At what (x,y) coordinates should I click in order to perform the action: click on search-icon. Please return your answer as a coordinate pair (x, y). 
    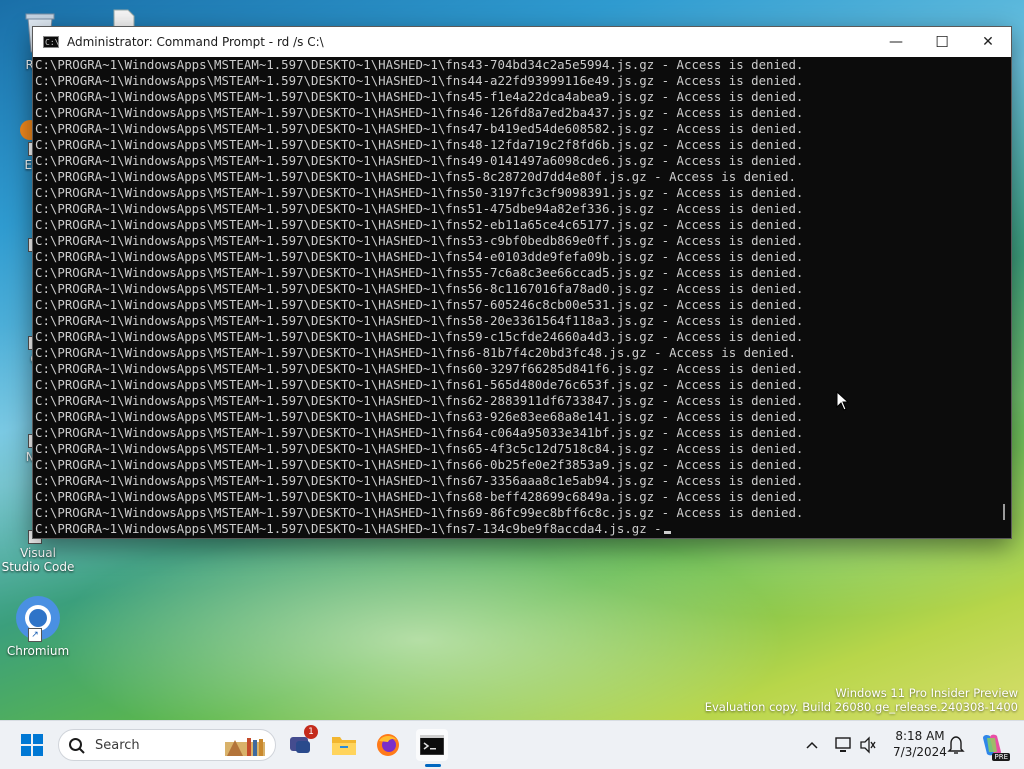
    Looking at the image, I should click on (77, 746).